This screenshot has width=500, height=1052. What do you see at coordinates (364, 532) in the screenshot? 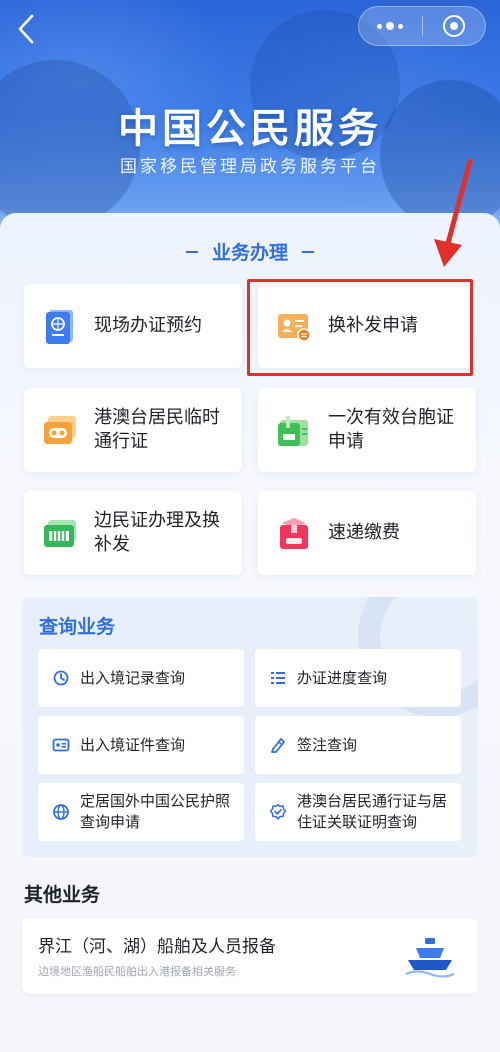
I see `tile-label: 速递缴费` at bounding box center [364, 532].